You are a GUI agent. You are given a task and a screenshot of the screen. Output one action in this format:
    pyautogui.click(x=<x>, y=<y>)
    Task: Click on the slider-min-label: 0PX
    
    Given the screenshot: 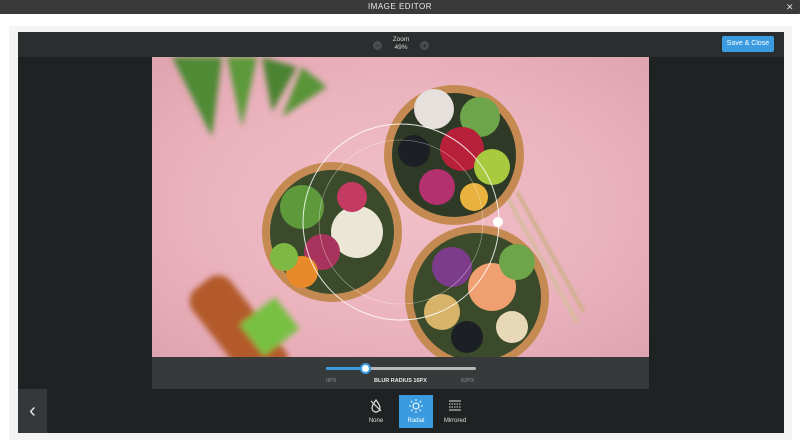 What is the action you would take?
    pyautogui.click(x=331, y=381)
    